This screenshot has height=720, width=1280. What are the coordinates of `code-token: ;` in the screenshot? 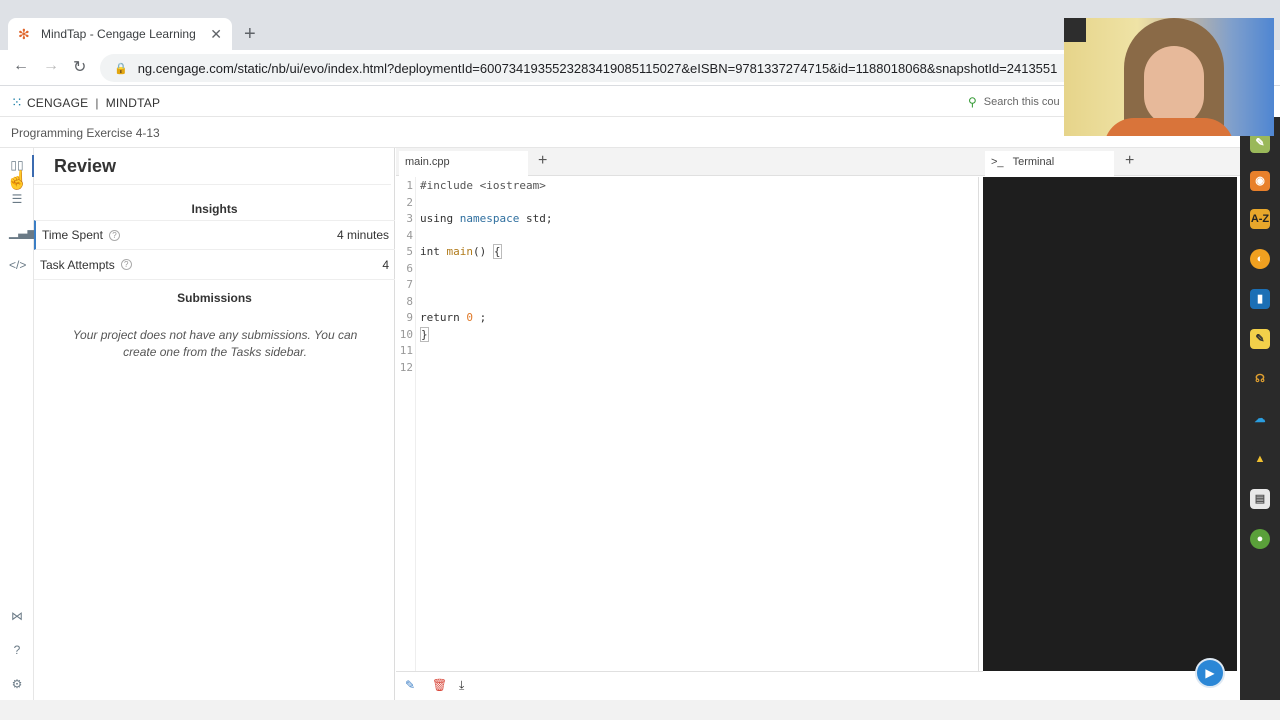 It's located at (479, 317).